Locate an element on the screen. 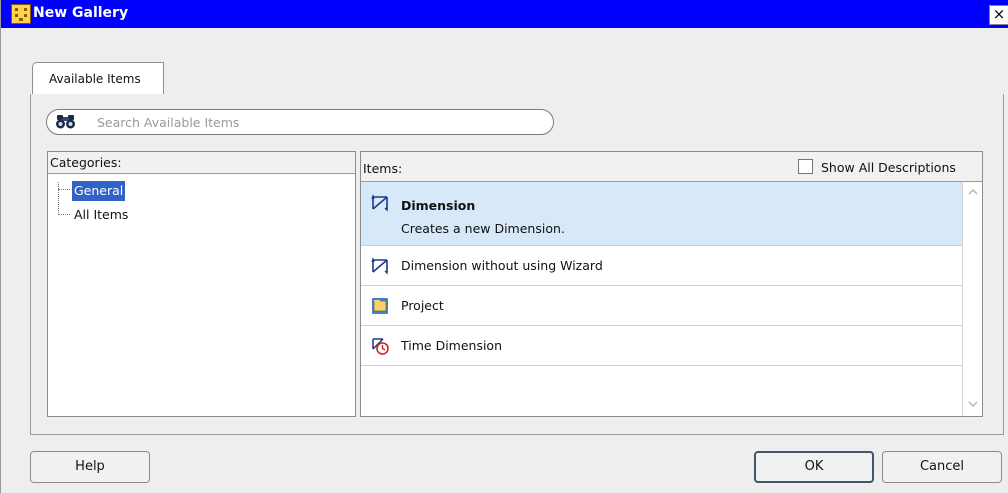  category-item-all-items: All Items is located at coordinates (101, 215).